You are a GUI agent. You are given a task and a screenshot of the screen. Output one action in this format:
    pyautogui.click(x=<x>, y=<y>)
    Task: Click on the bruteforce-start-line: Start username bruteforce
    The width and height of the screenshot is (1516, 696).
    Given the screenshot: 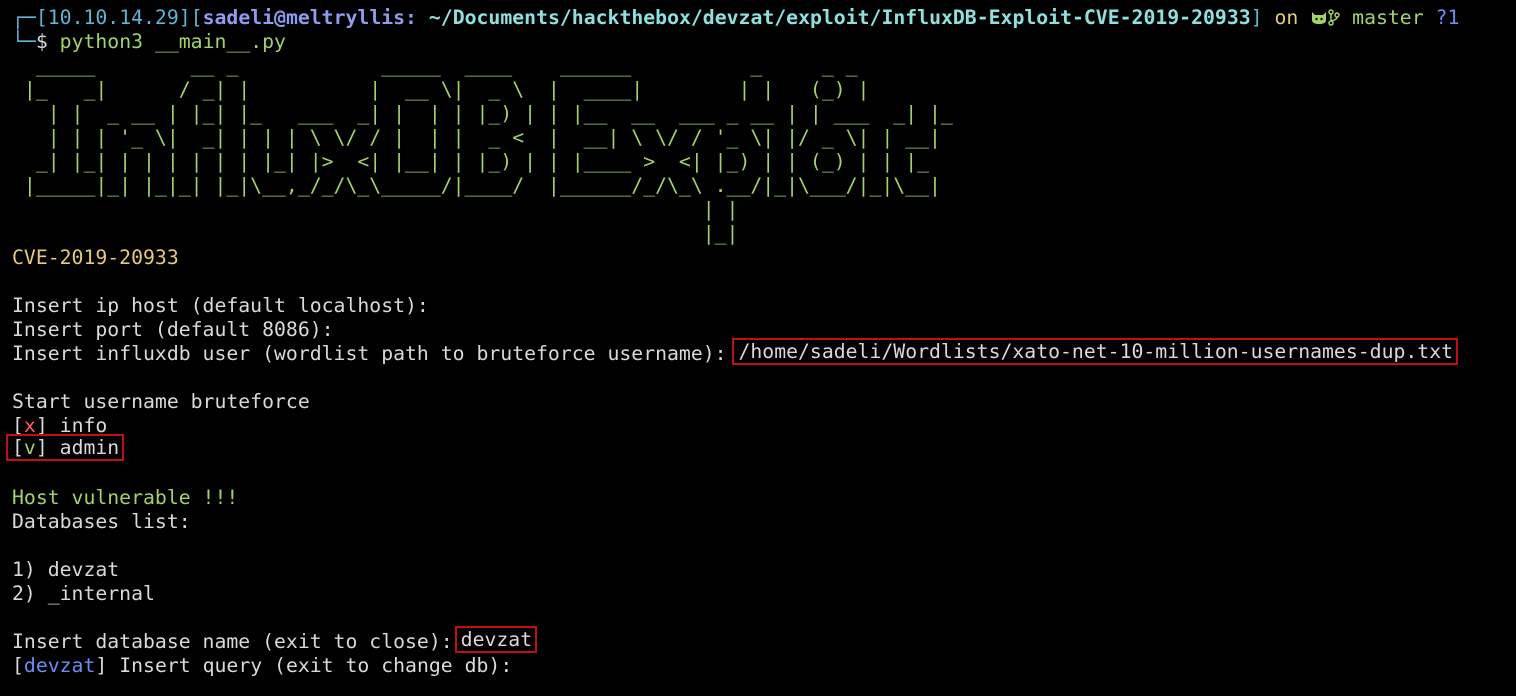 What is the action you would take?
    pyautogui.click(x=161, y=401)
    